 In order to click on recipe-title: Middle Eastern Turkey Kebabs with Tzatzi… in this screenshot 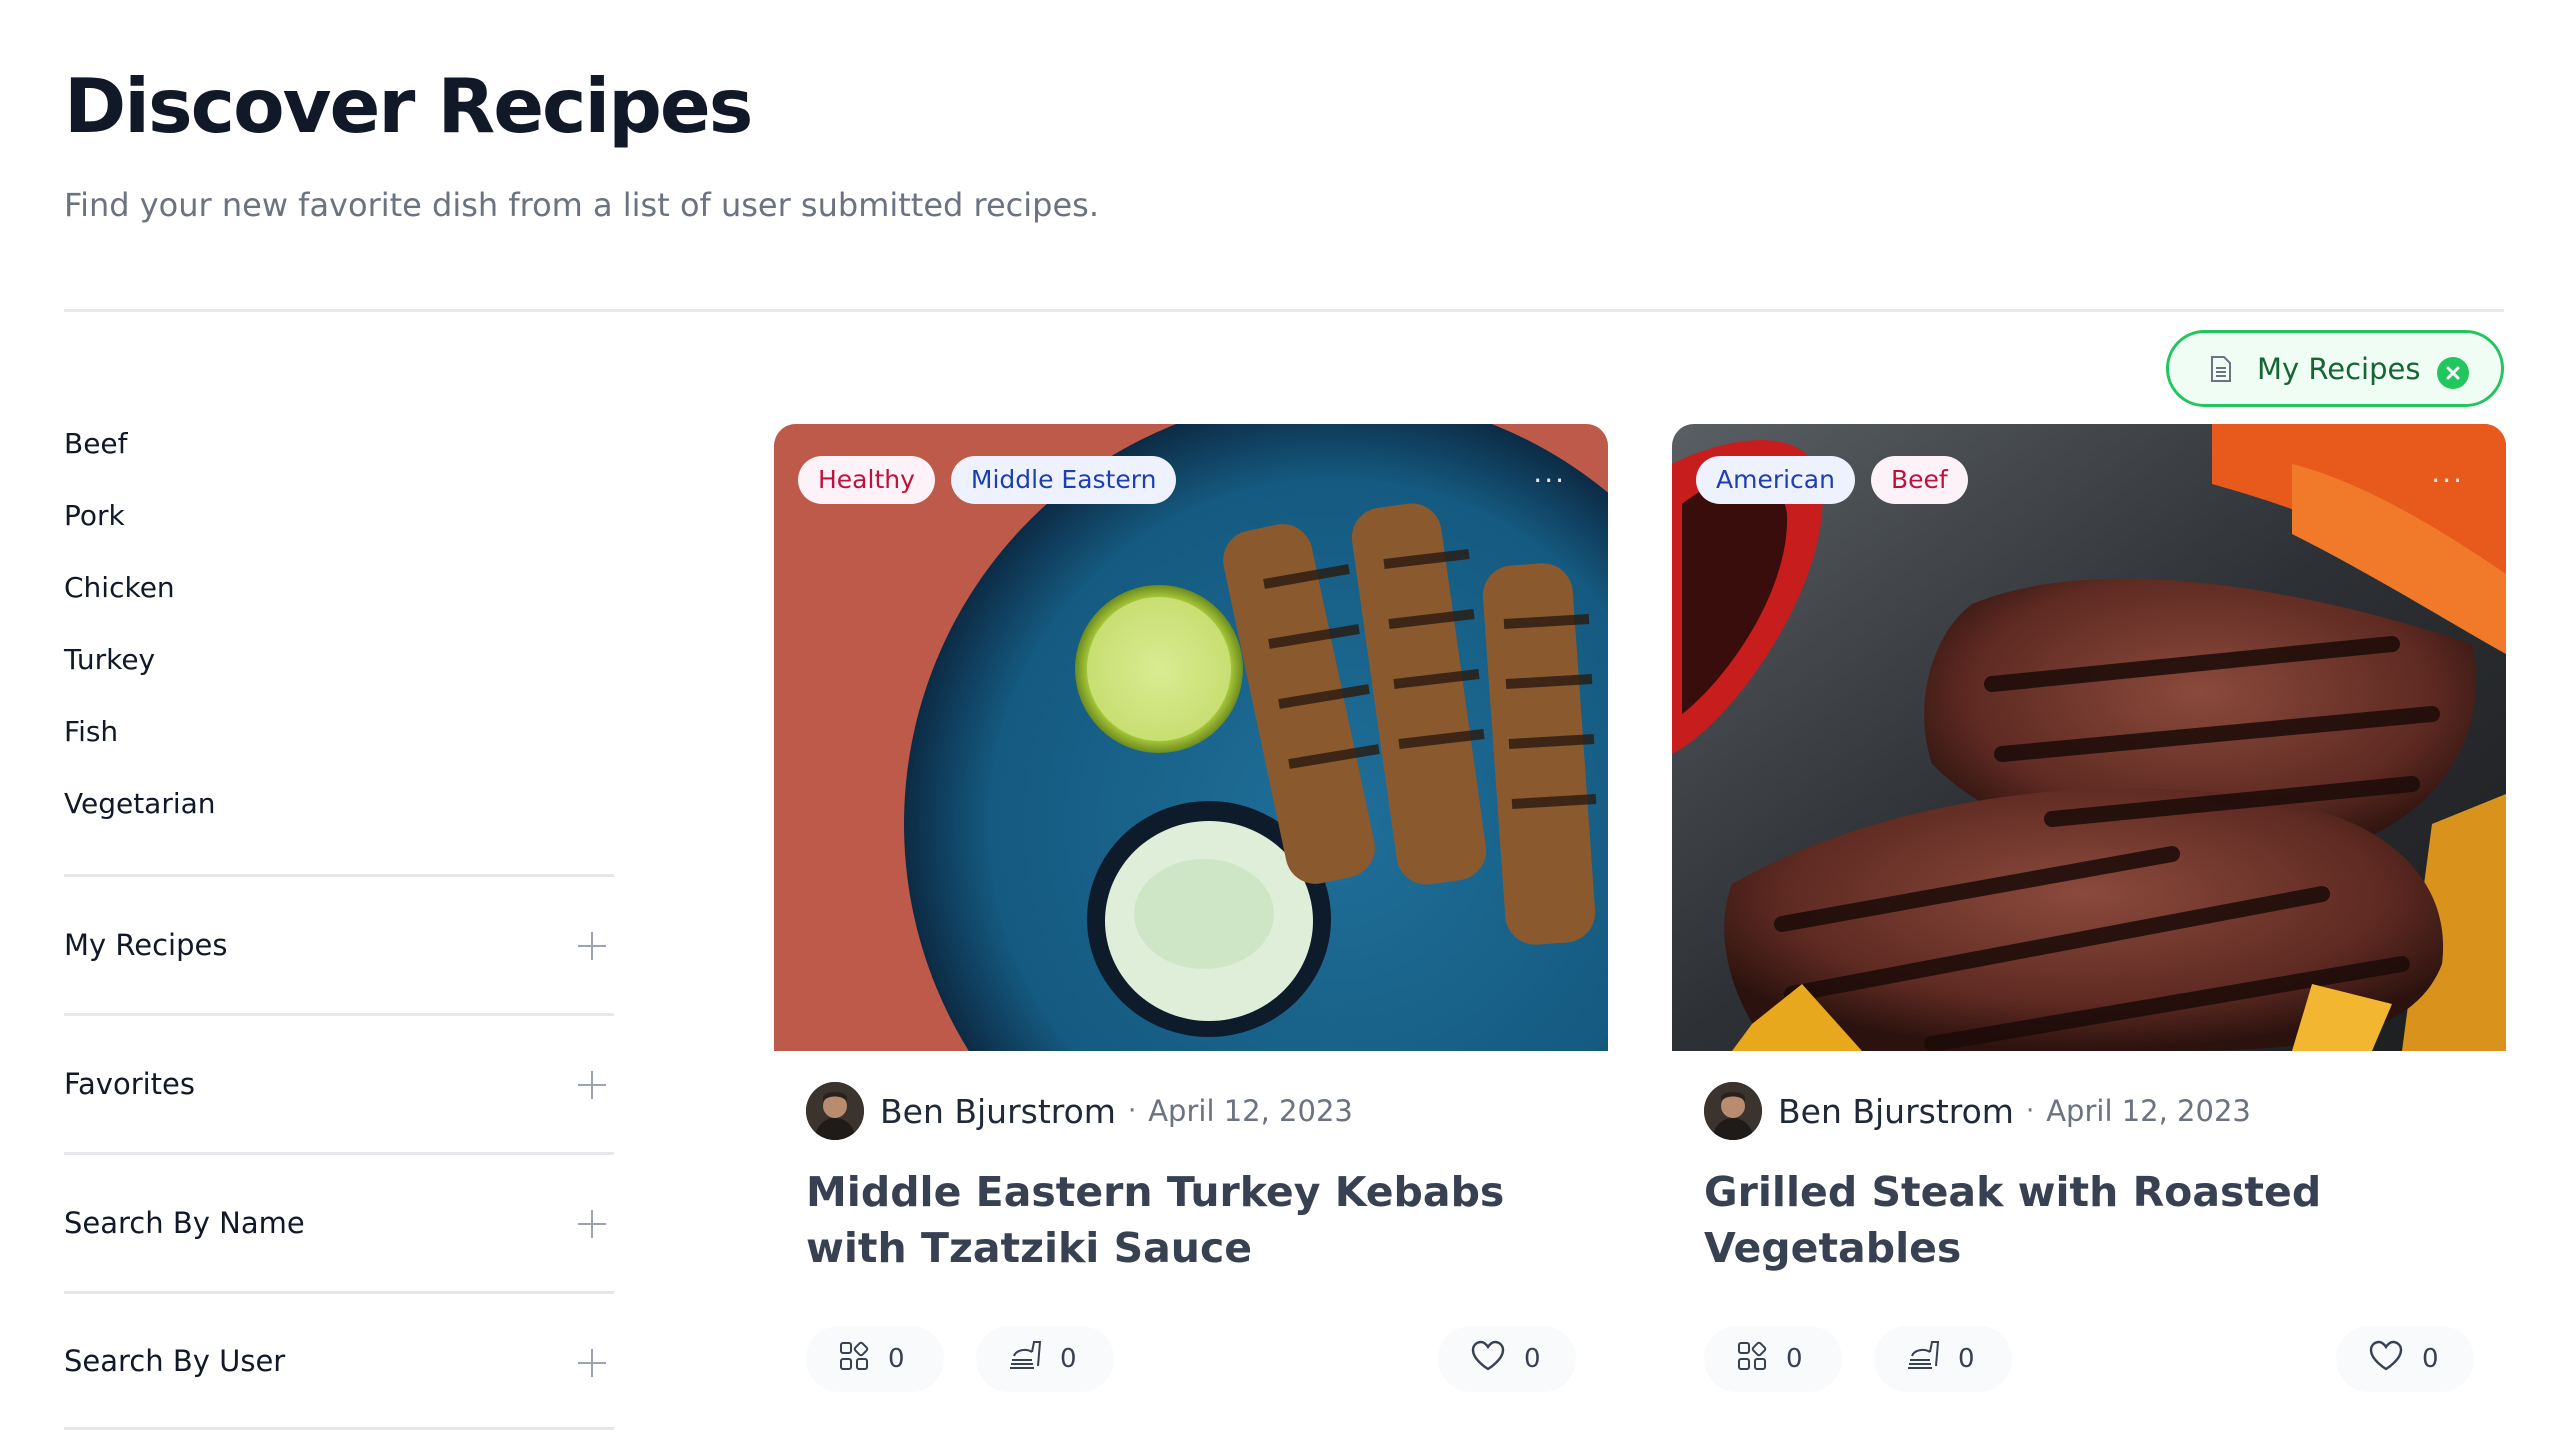, I will do `click(1196, 1220)`.